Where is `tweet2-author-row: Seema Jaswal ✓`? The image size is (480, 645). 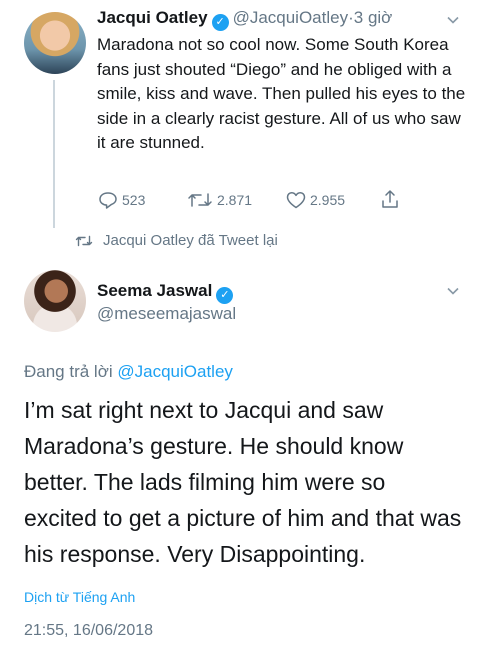
tweet2-author-row: Seema Jaswal ✓ is located at coordinates (167, 292).